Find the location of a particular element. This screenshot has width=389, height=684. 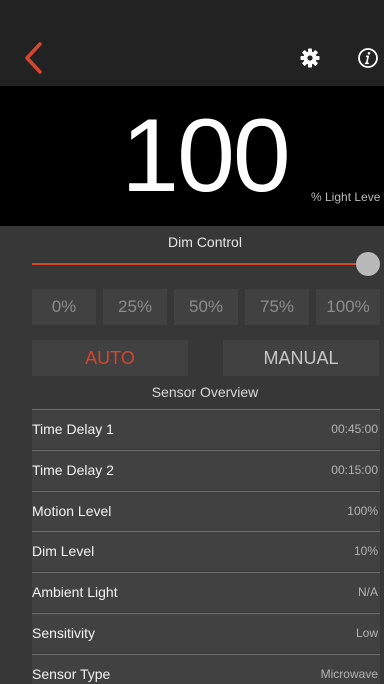

sensor-row-label: Ambient Light is located at coordinates (75, 592).